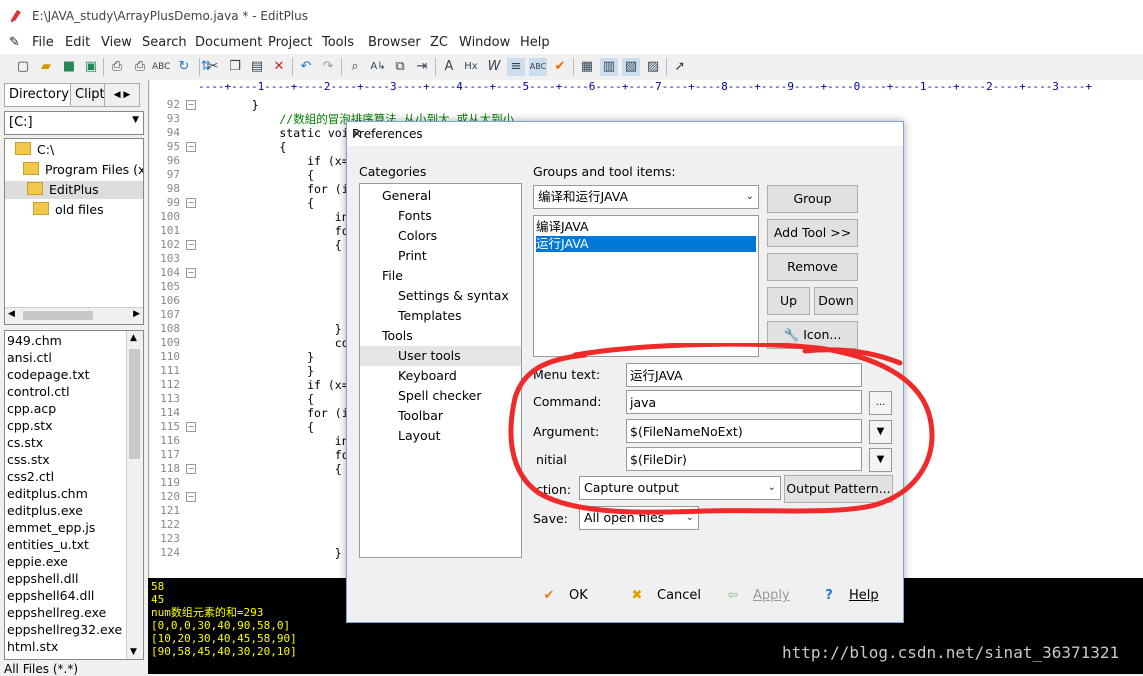 The width and height of the screenshot is (1143, 676). I want to click on tree-item-old-files: old files, so click(68, 210).